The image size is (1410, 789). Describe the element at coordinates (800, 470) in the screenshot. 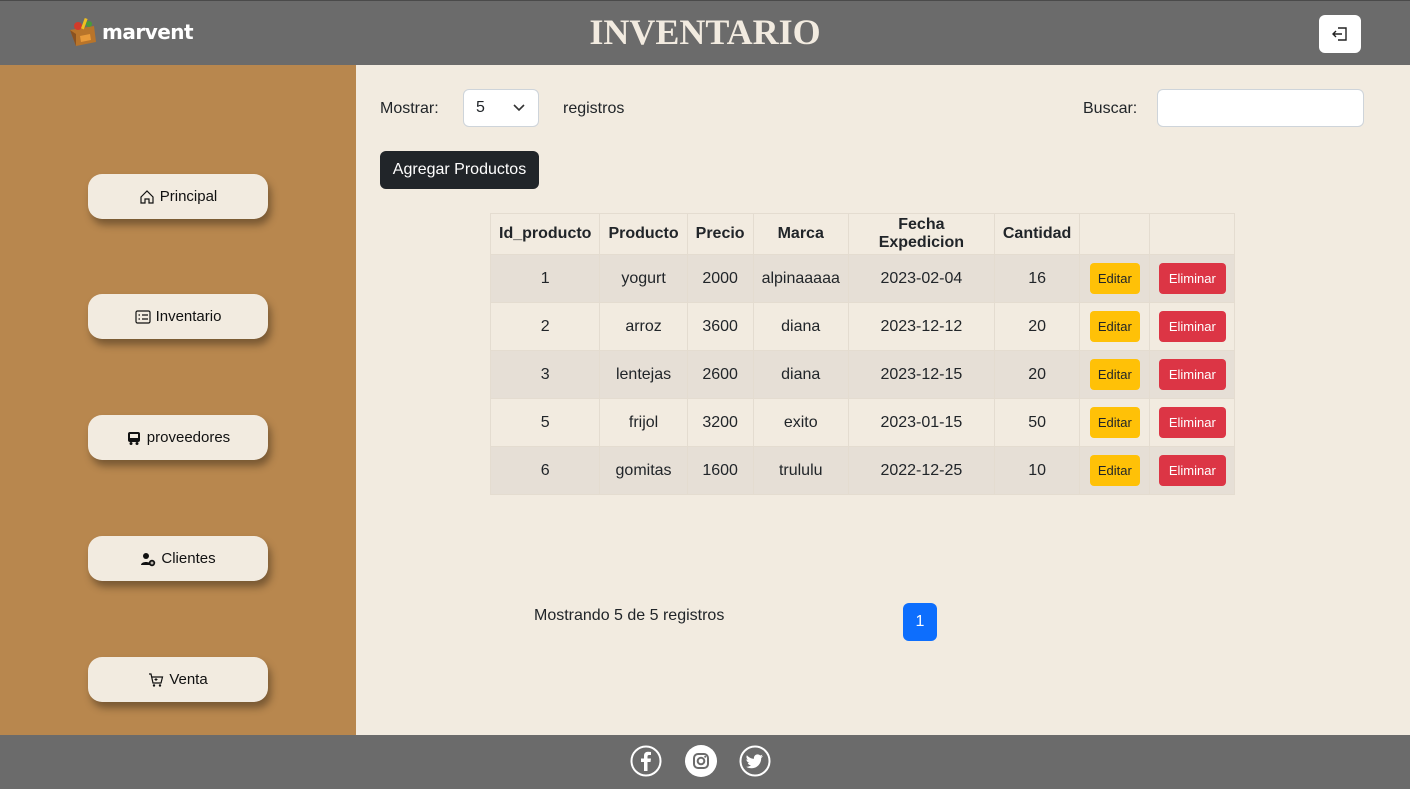

I see `cell-brand: trululu` at that location.